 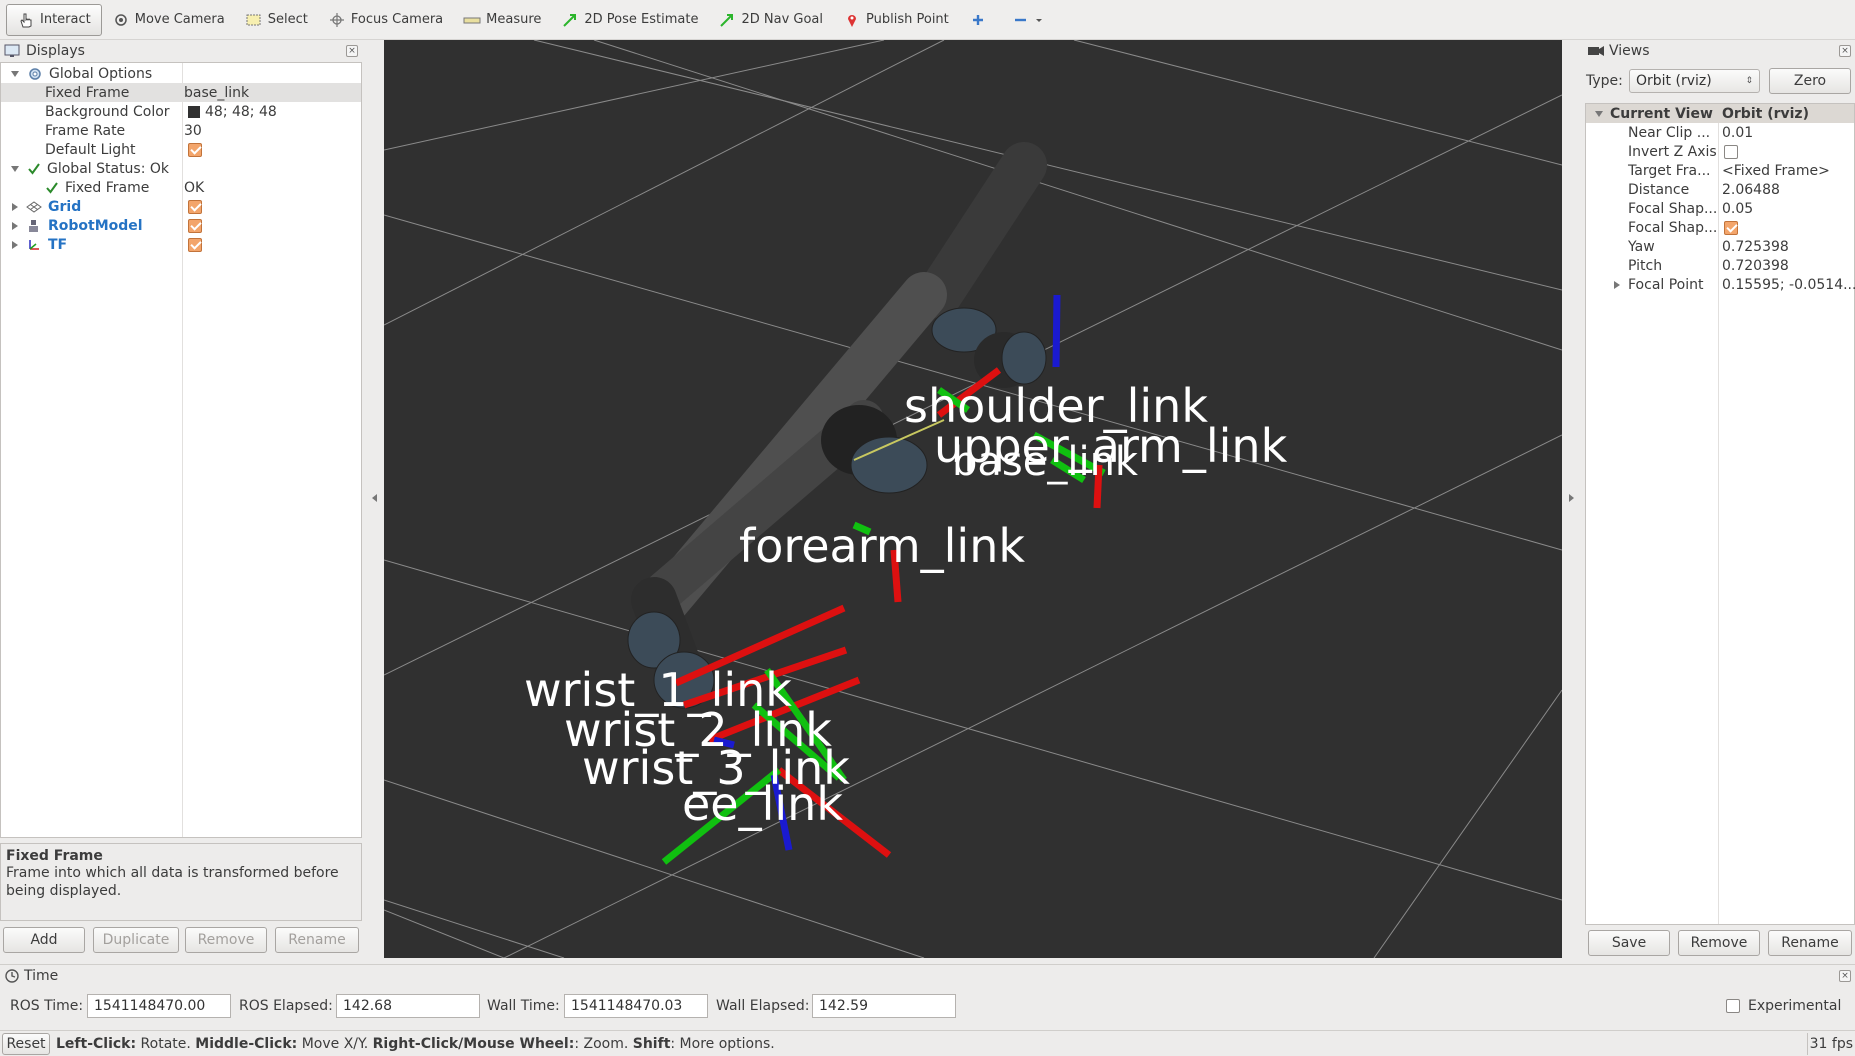 What do you see at coordinates (1674, 81) in the screenshot?
I see `view-type-value: Orbit (rviz)` at bounding box center [1674, 81].